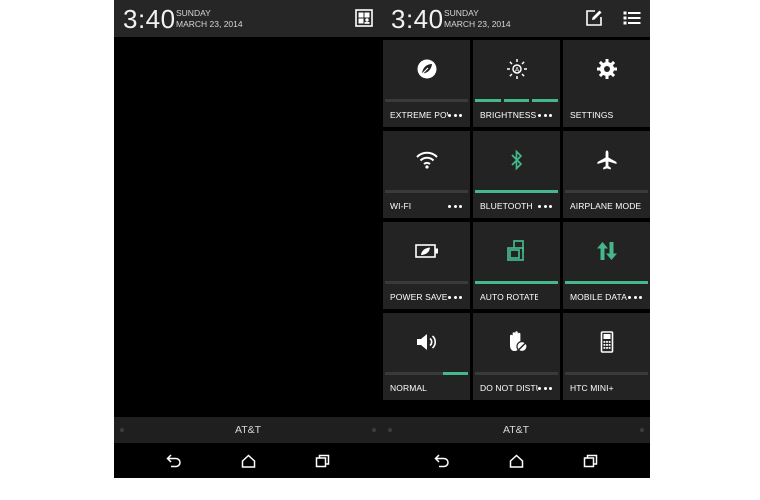 This screenshot has width=760, height=500. I want to click on tile-htc-mini: HTC MINI+, so click(606, 356).